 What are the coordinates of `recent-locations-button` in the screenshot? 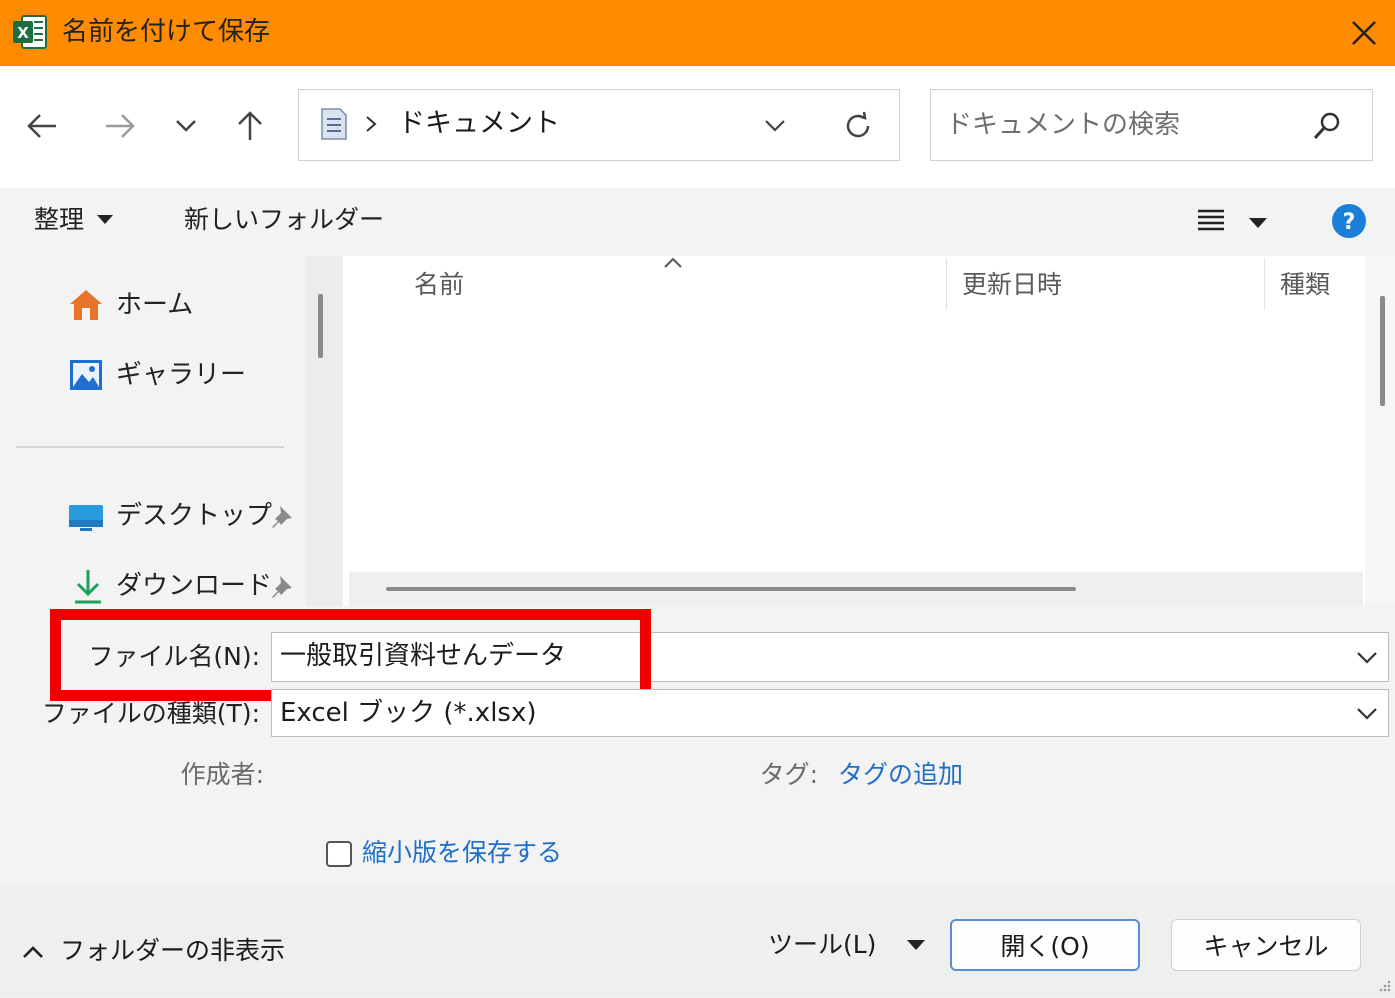 It's located at (186, 126).